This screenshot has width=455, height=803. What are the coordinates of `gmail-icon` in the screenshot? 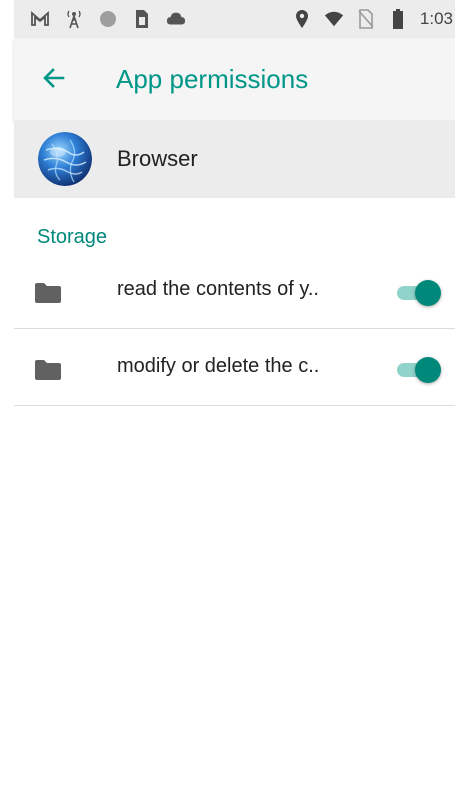 It's located at (40, 19).